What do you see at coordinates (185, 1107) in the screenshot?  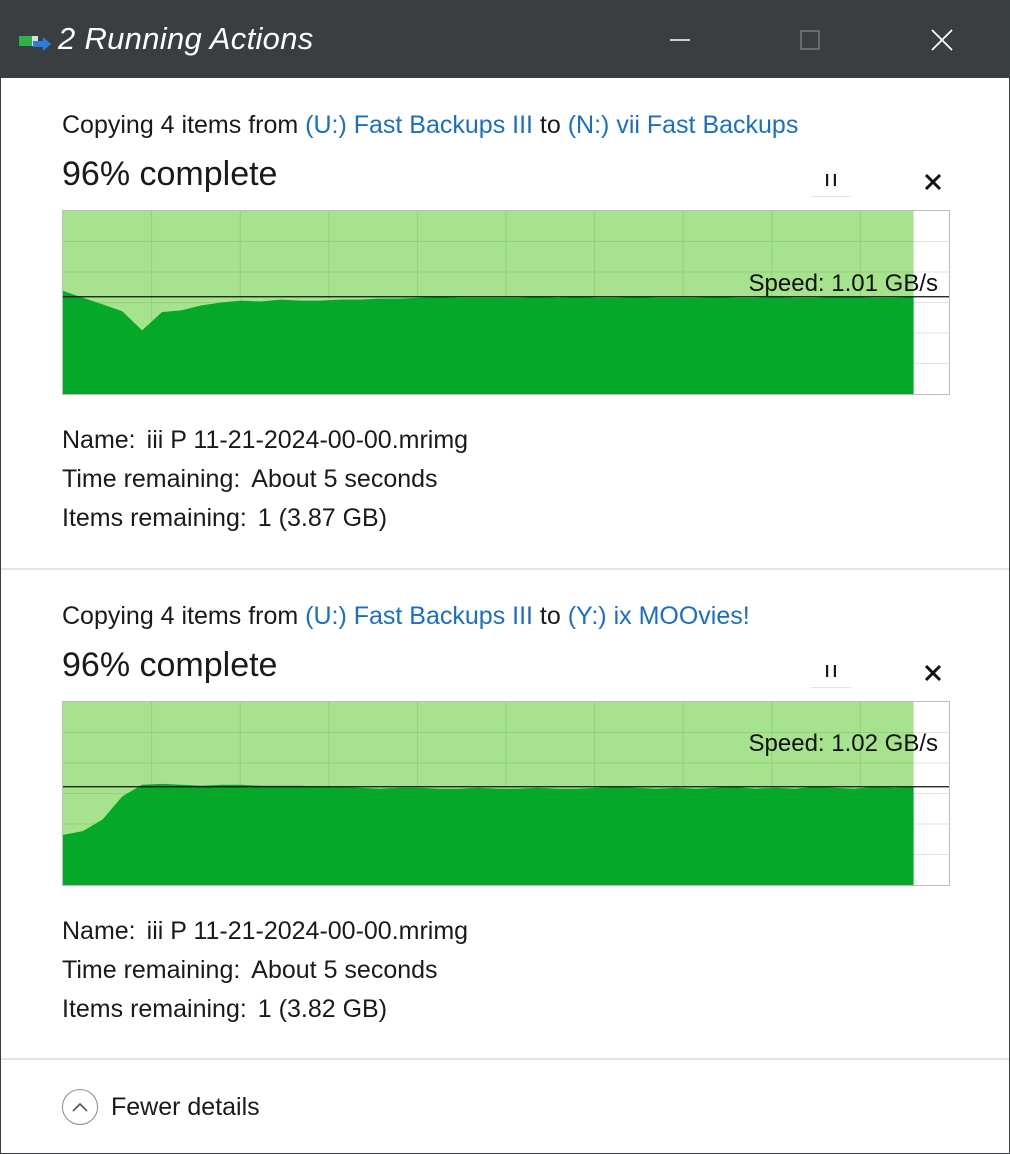 I see `fewer-details-link: Fewer details` at bounding box center [185, 1107].